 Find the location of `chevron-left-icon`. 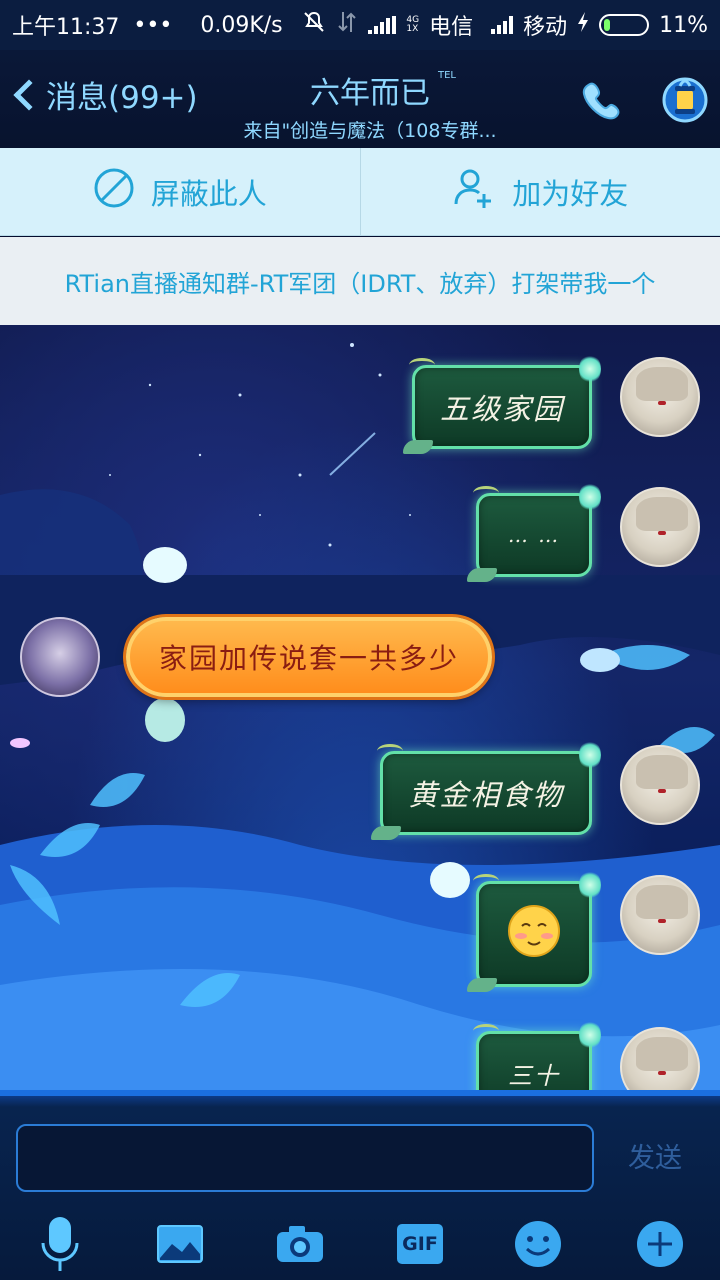

chevron-left-icon is located at coordinates (29, 94).